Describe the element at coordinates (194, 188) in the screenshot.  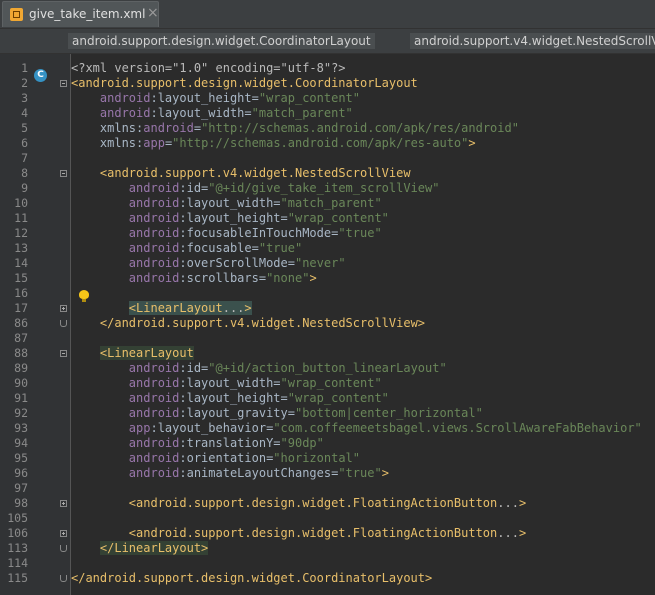
I see `code-token: :id=` at that location.